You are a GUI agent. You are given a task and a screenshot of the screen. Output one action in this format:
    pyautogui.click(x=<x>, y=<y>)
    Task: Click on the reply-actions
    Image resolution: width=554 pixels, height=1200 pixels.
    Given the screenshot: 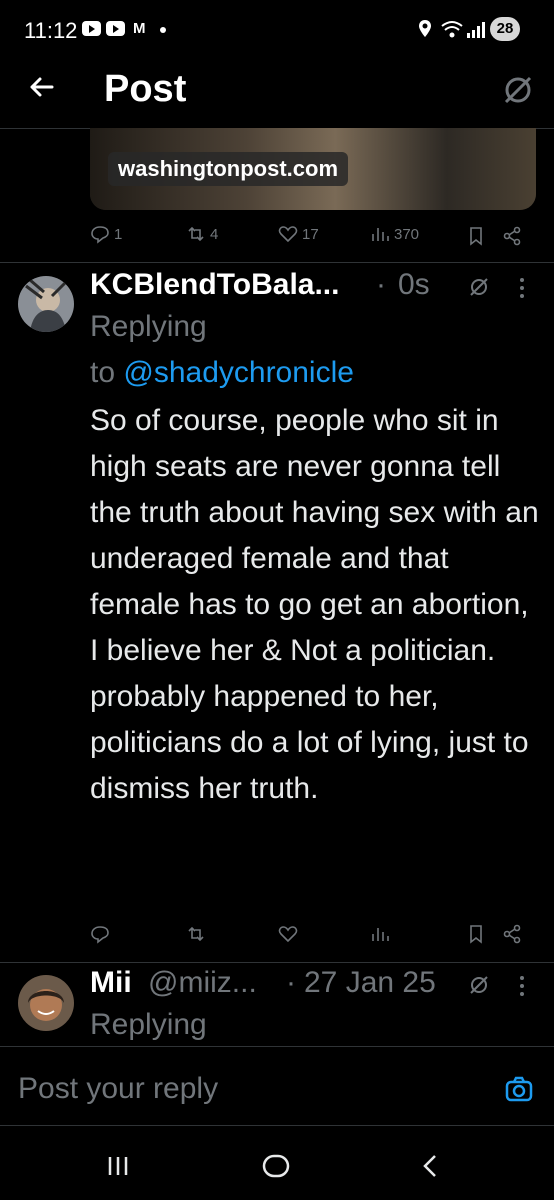 What is the action you would take?
    pyautogui.click(x=306, y=937)
    